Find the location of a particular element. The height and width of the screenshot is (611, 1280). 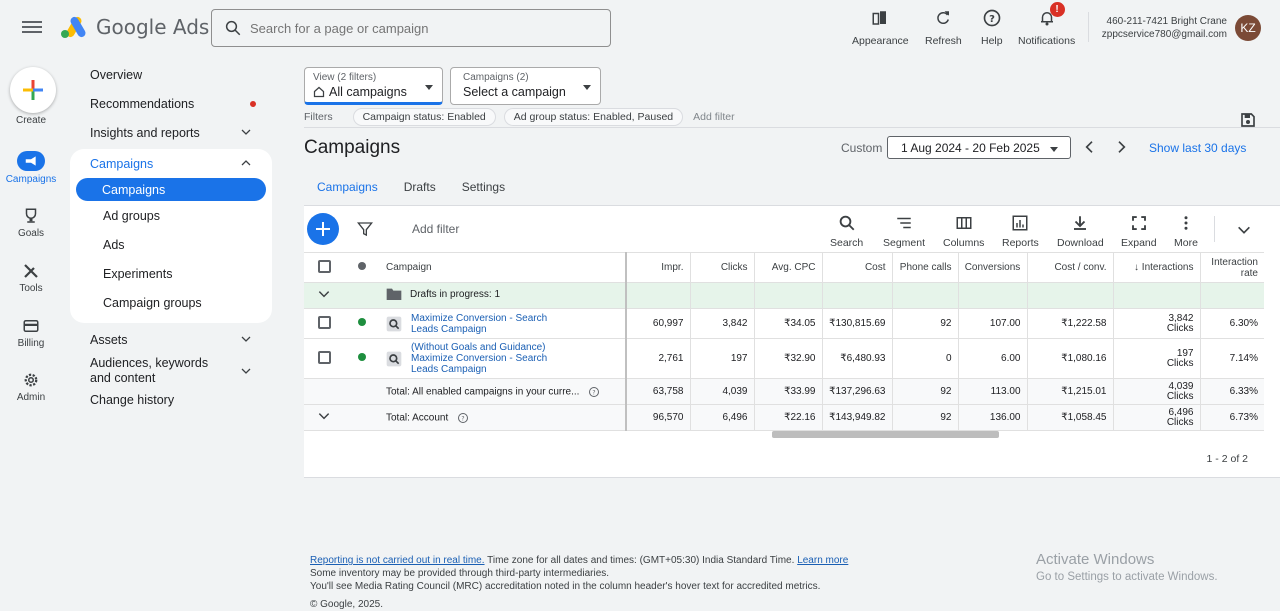

drafts-row: Drafts in progress: 1 is located at coordinates (784, 295).